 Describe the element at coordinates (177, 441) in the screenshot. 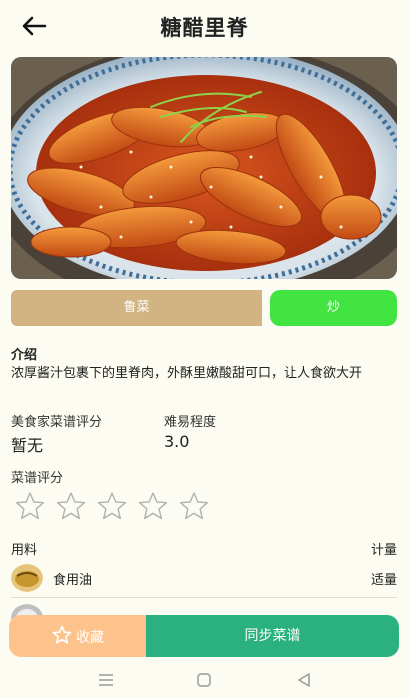

I see `difficulty-value: 3.0` at that location.